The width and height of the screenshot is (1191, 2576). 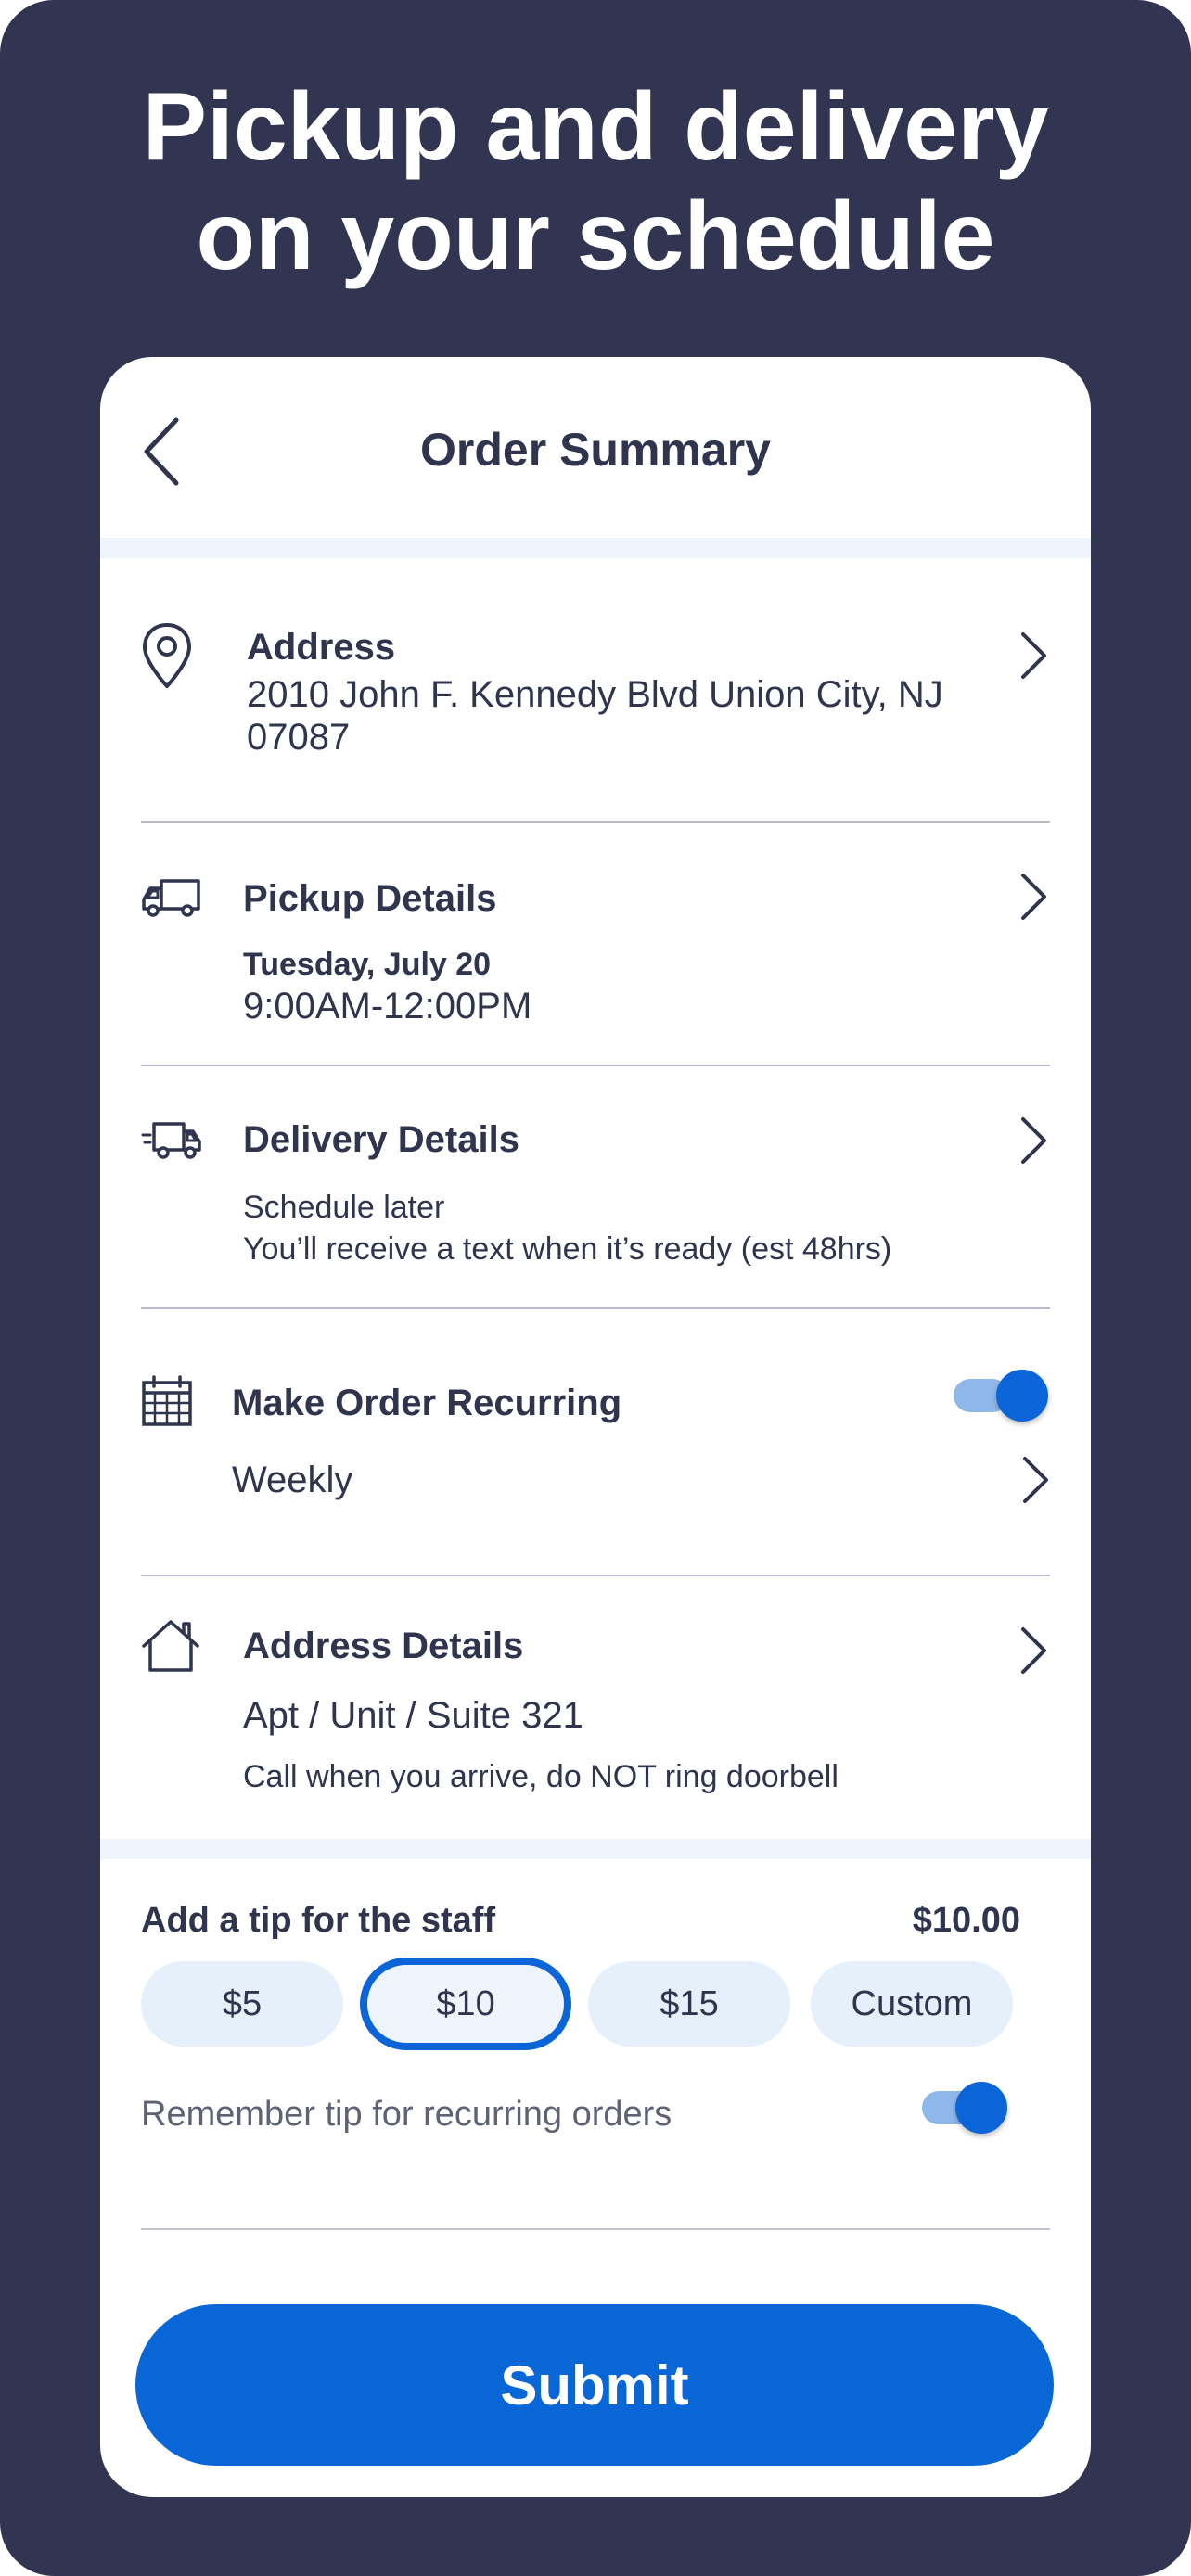 I want to click on headline-line-1: Pickup and delivery, so click(x=595, y=127).